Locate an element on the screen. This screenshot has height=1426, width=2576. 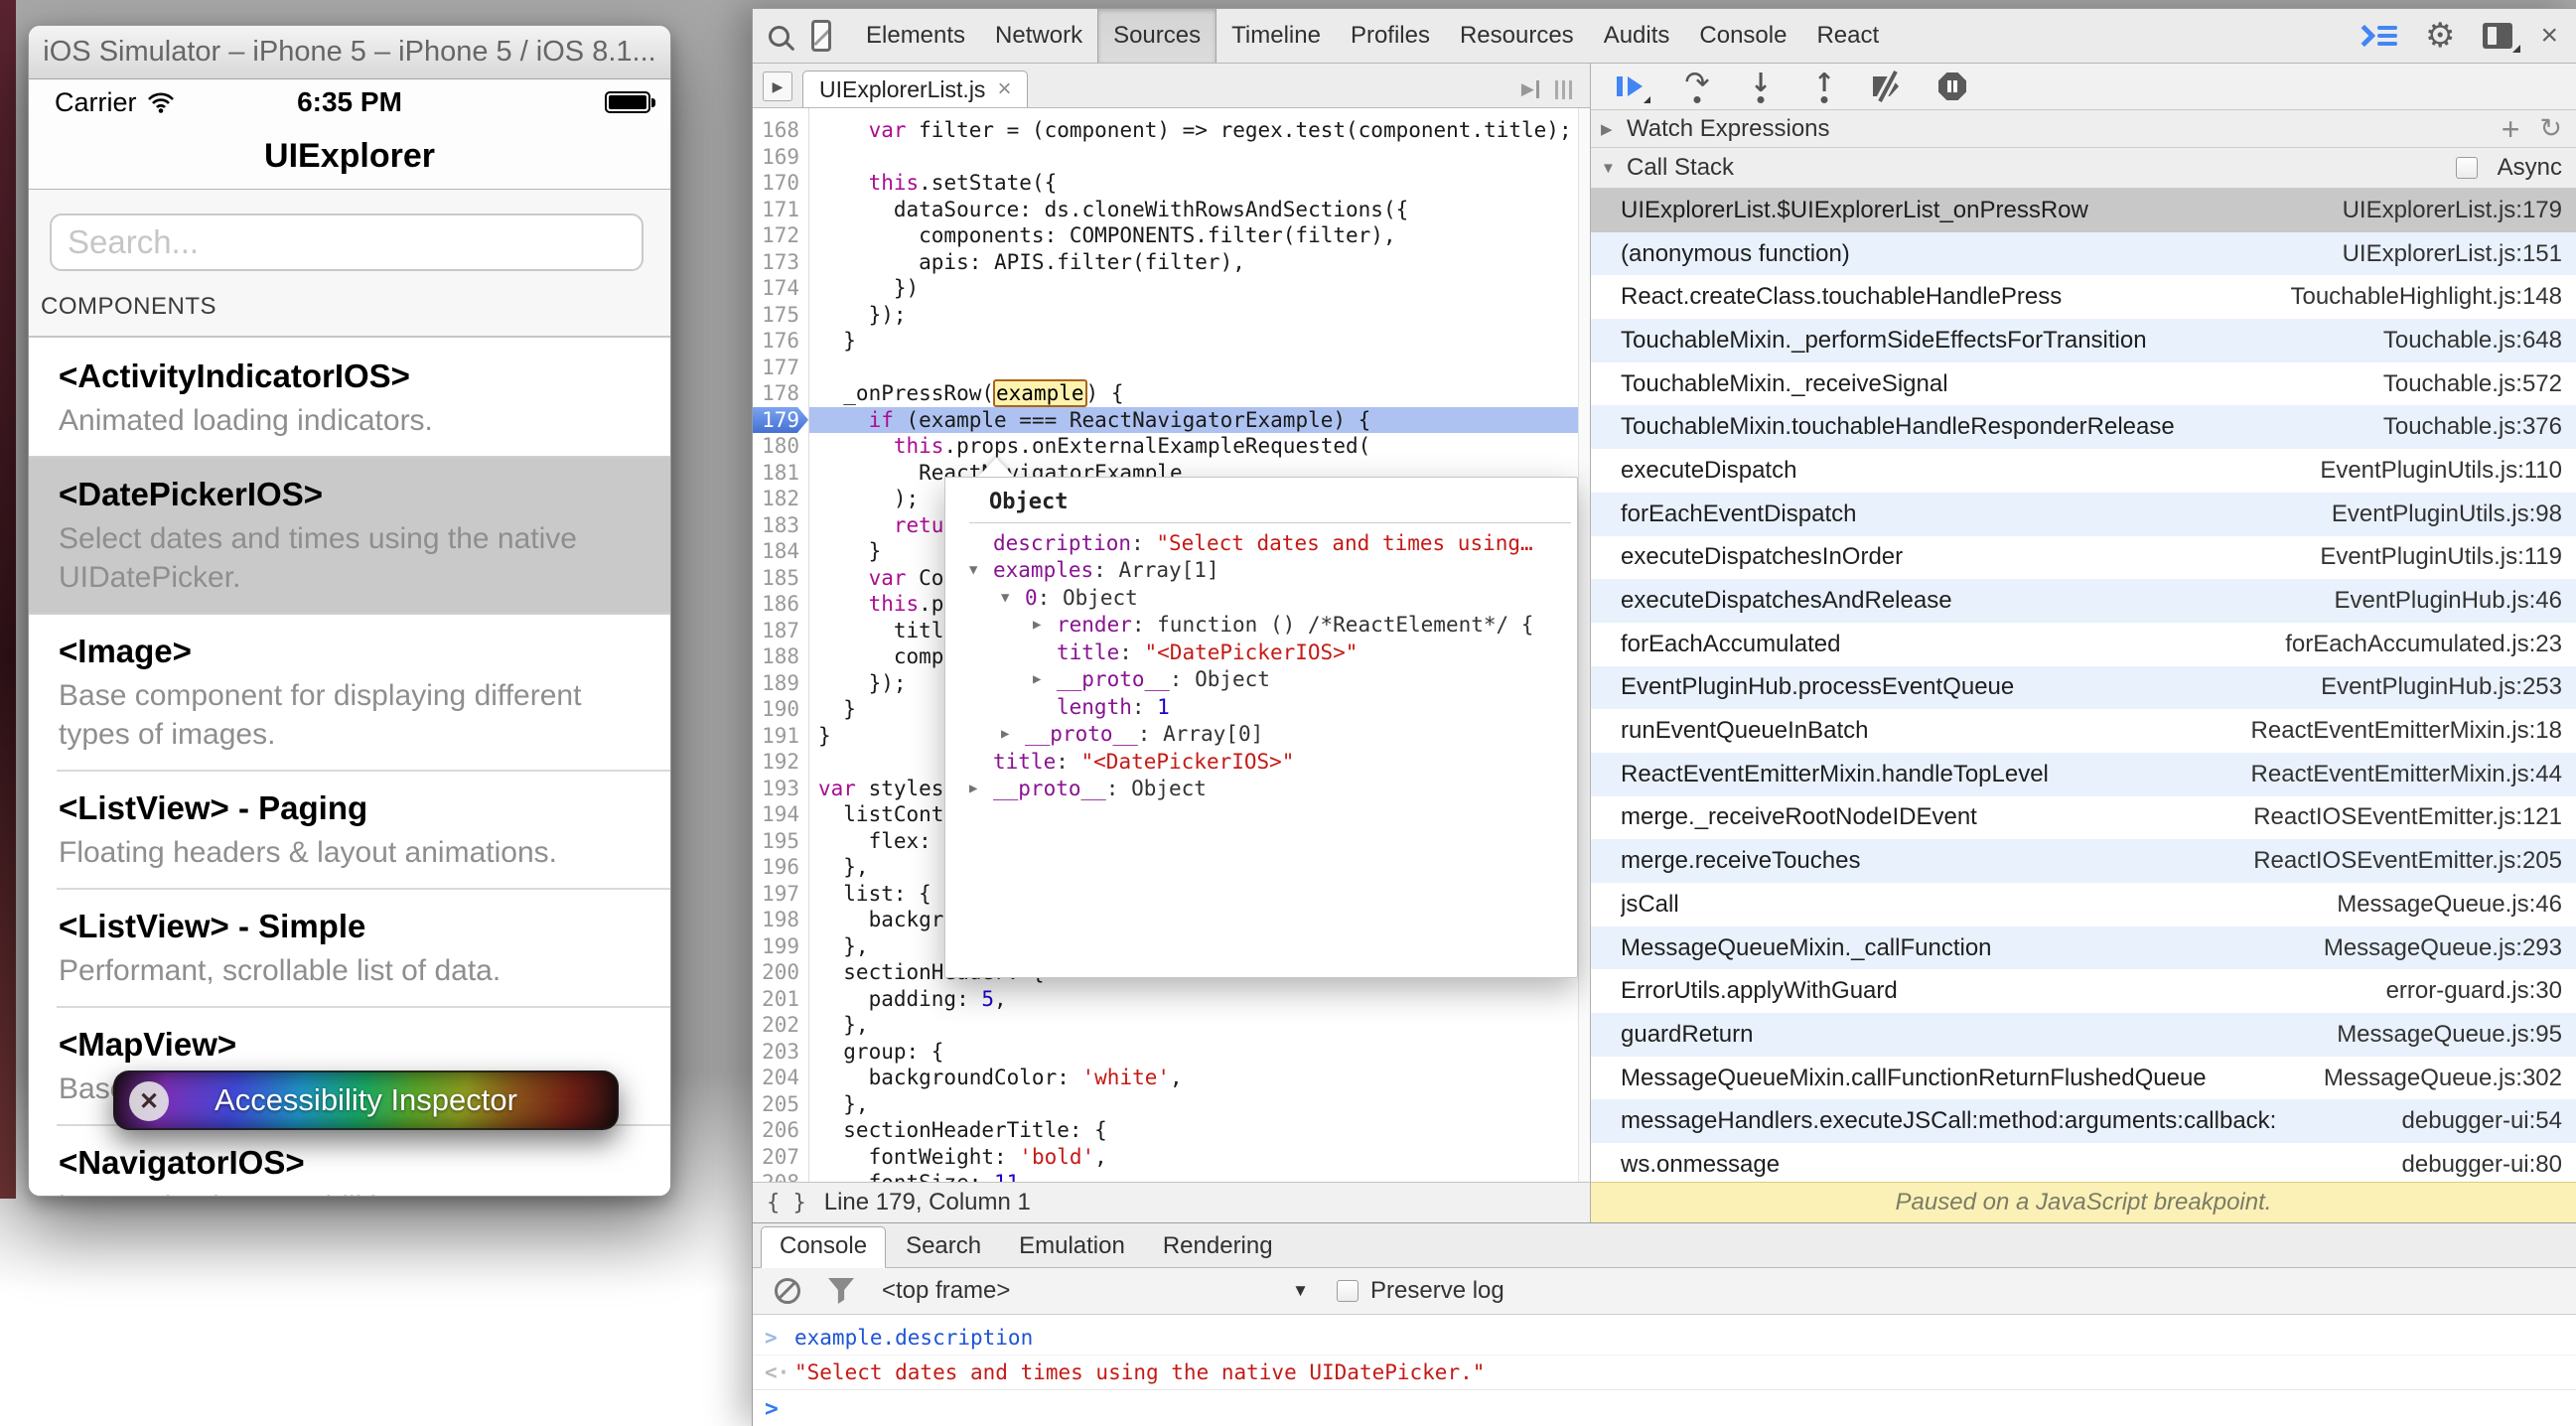
code-line: 177 is located at coordinates (1172, 368).